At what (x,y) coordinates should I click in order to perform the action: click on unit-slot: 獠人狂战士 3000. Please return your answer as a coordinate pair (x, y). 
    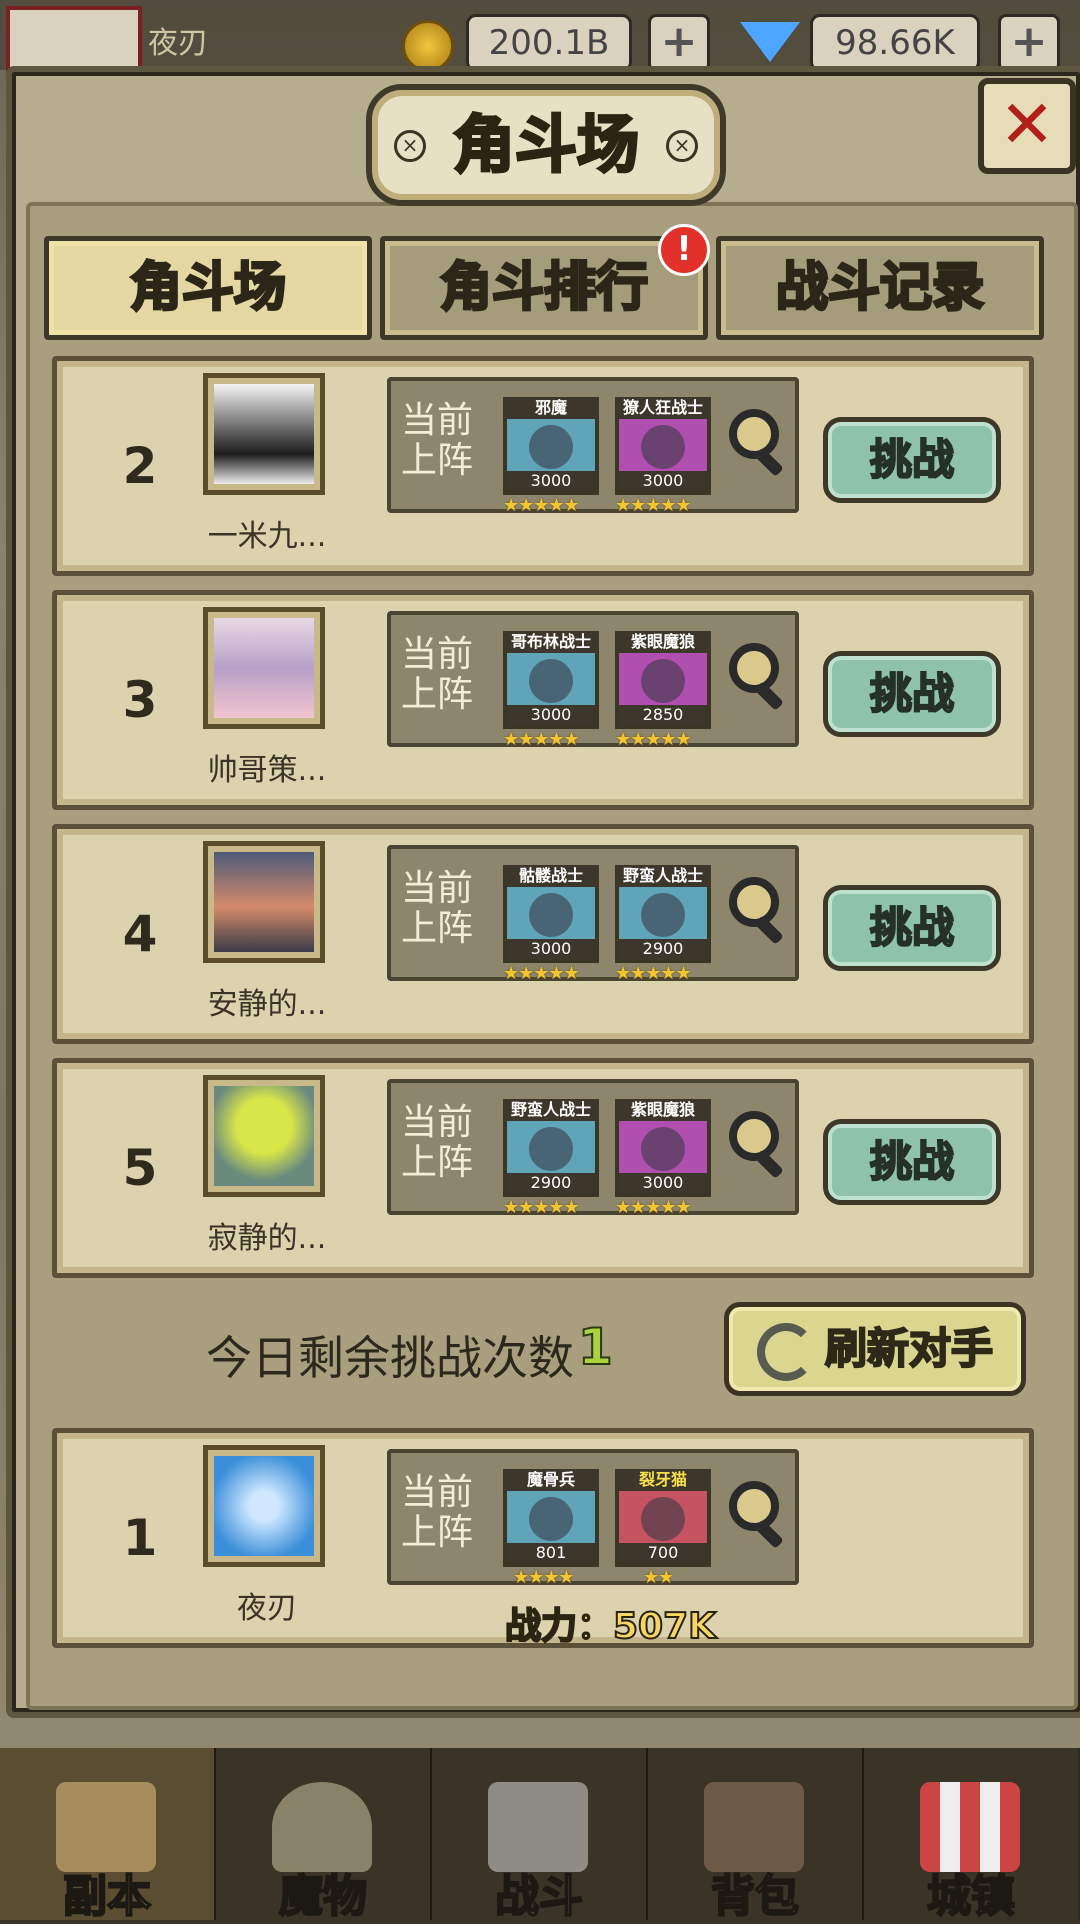
    Looking at the image, I should click on (663, 446).